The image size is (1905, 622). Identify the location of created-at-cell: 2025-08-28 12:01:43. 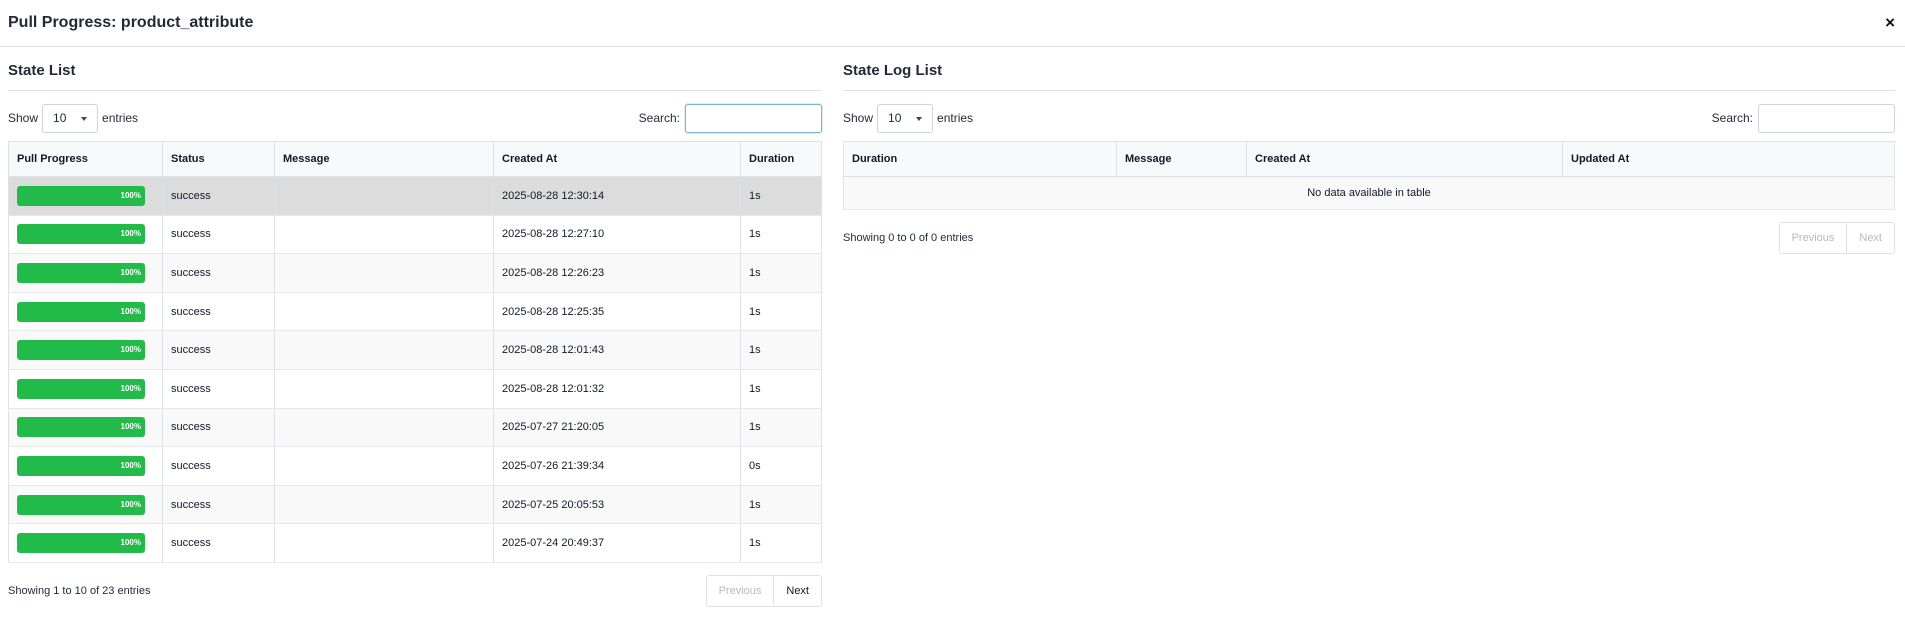
(617, 350).